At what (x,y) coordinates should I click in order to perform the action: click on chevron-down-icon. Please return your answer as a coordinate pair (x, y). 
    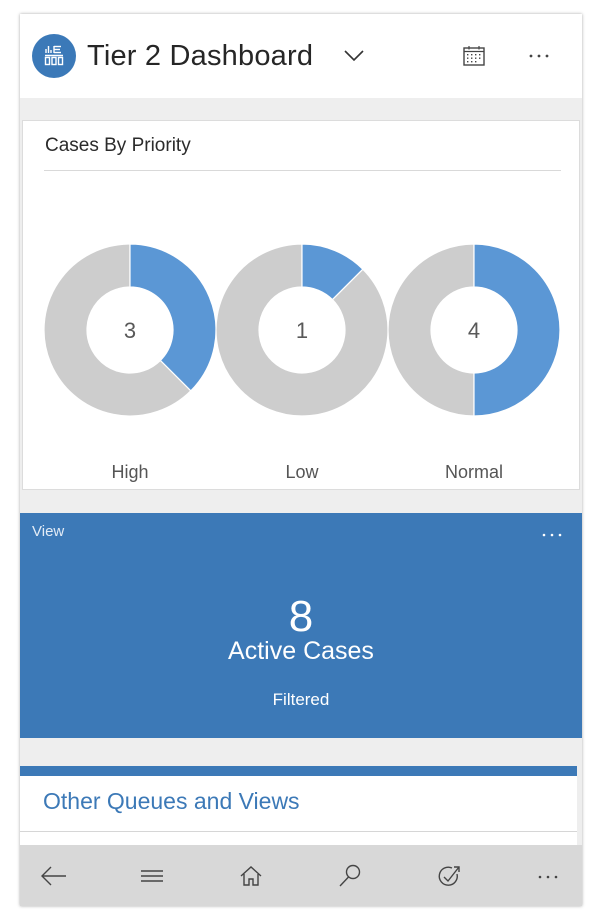
    Looking at the image, I should click on (354, 56).